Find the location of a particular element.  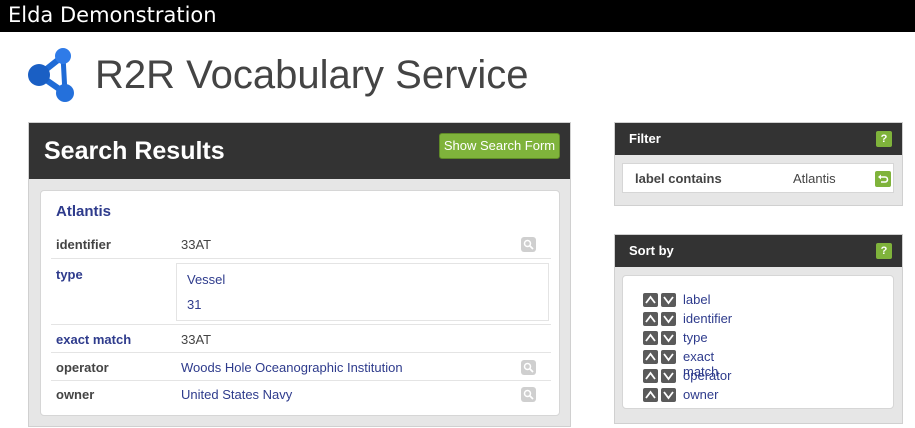

filter-value: Atlantis is located at coordinates (814, 178).